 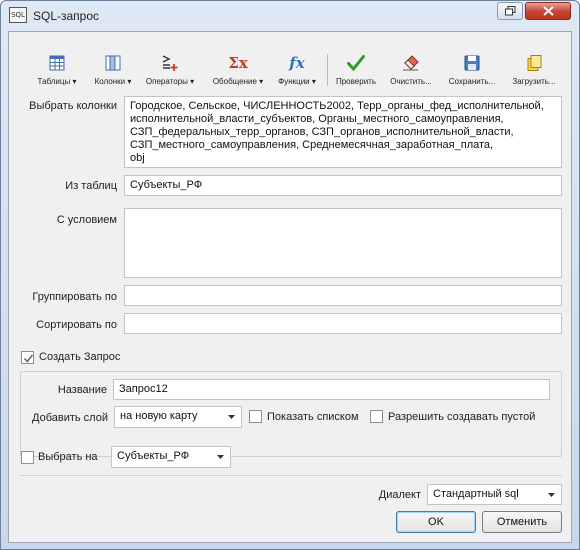 I want to click on operators-button: Операторы ▾, so click(x=170, y=71).